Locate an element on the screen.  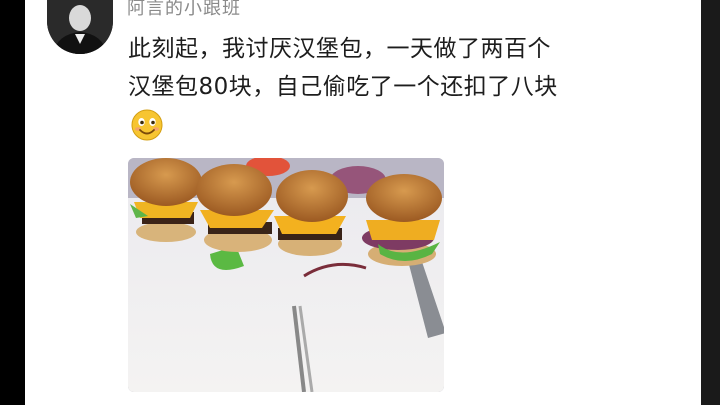
post-text-line-2: 汉堡包80块，自己偷吃了一个还扣了八块 is located at coordinates (343, 87).